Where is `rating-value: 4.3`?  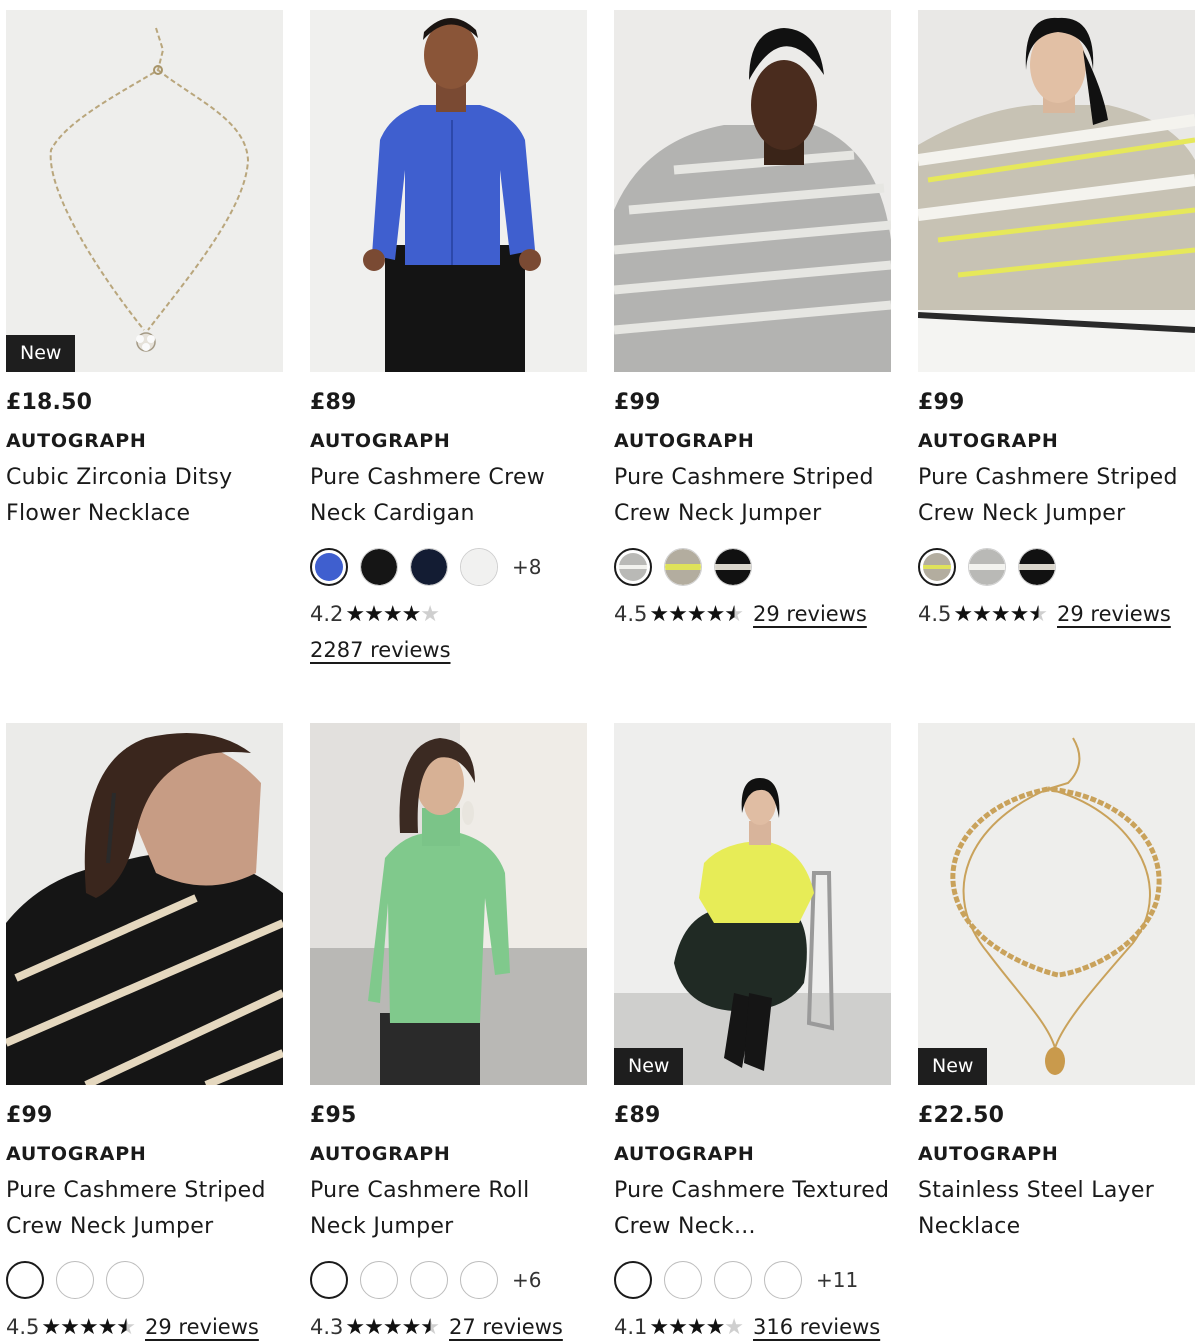
rating-value: 4.3 is located at coordinates (327, 1327).